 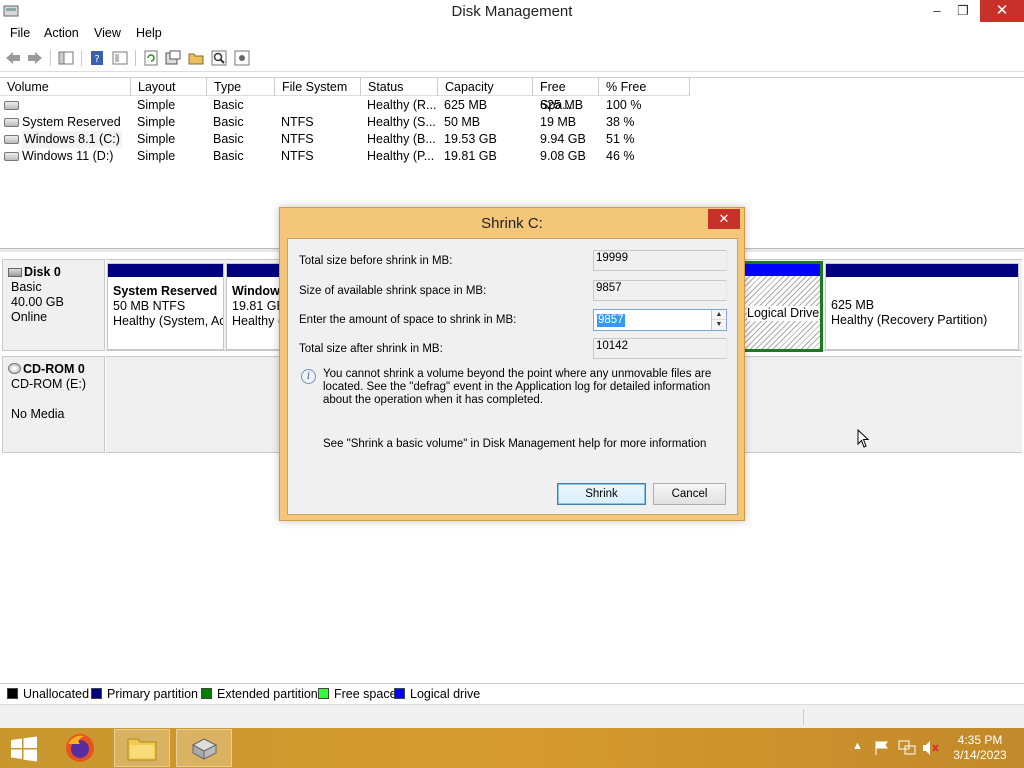 I want to click on partition-status: Healthy (System, Ac, so click(x=168, y=321).